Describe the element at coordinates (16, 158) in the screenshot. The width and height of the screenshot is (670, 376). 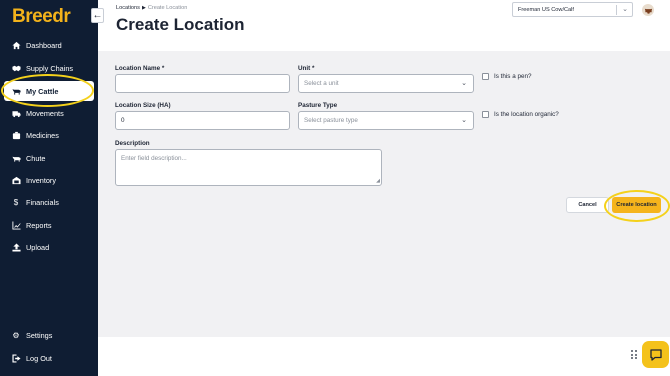
I see `chute-icon` at that location.